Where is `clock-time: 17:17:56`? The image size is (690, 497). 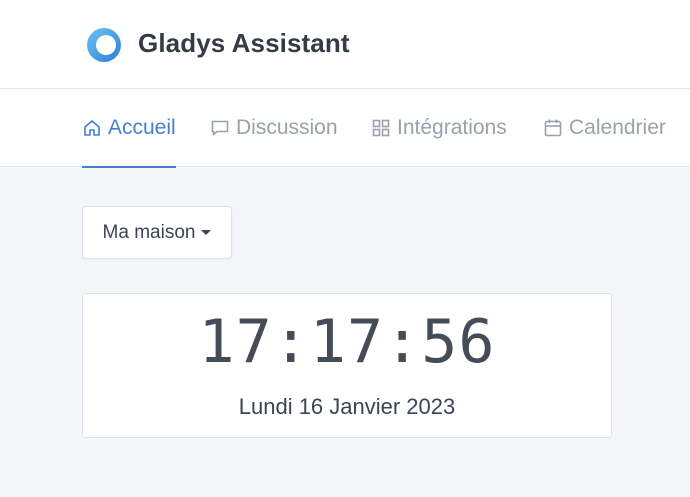
clock-time: 17:17:56 is located at coordinates (347, 342).